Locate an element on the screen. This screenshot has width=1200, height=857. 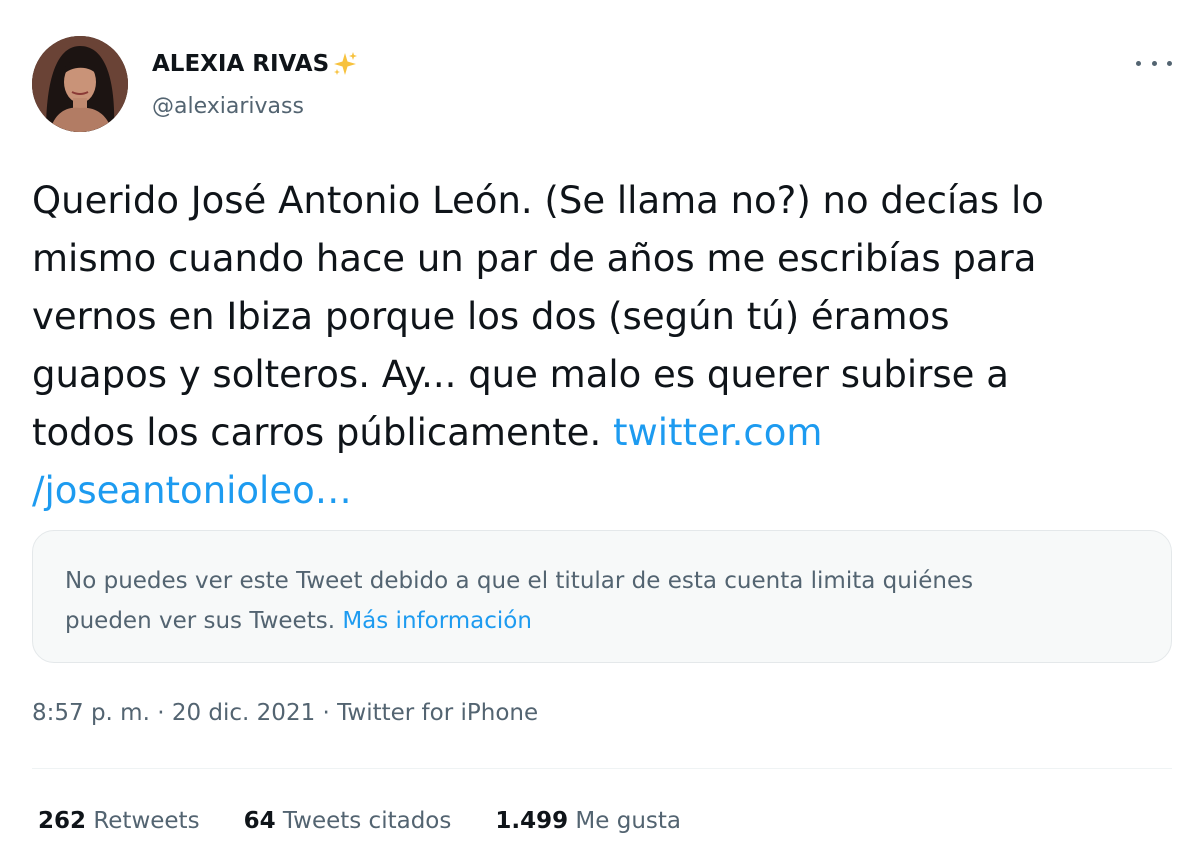
author-name-text: ALEXIA RIVAS is located at coordinates (240, 64).